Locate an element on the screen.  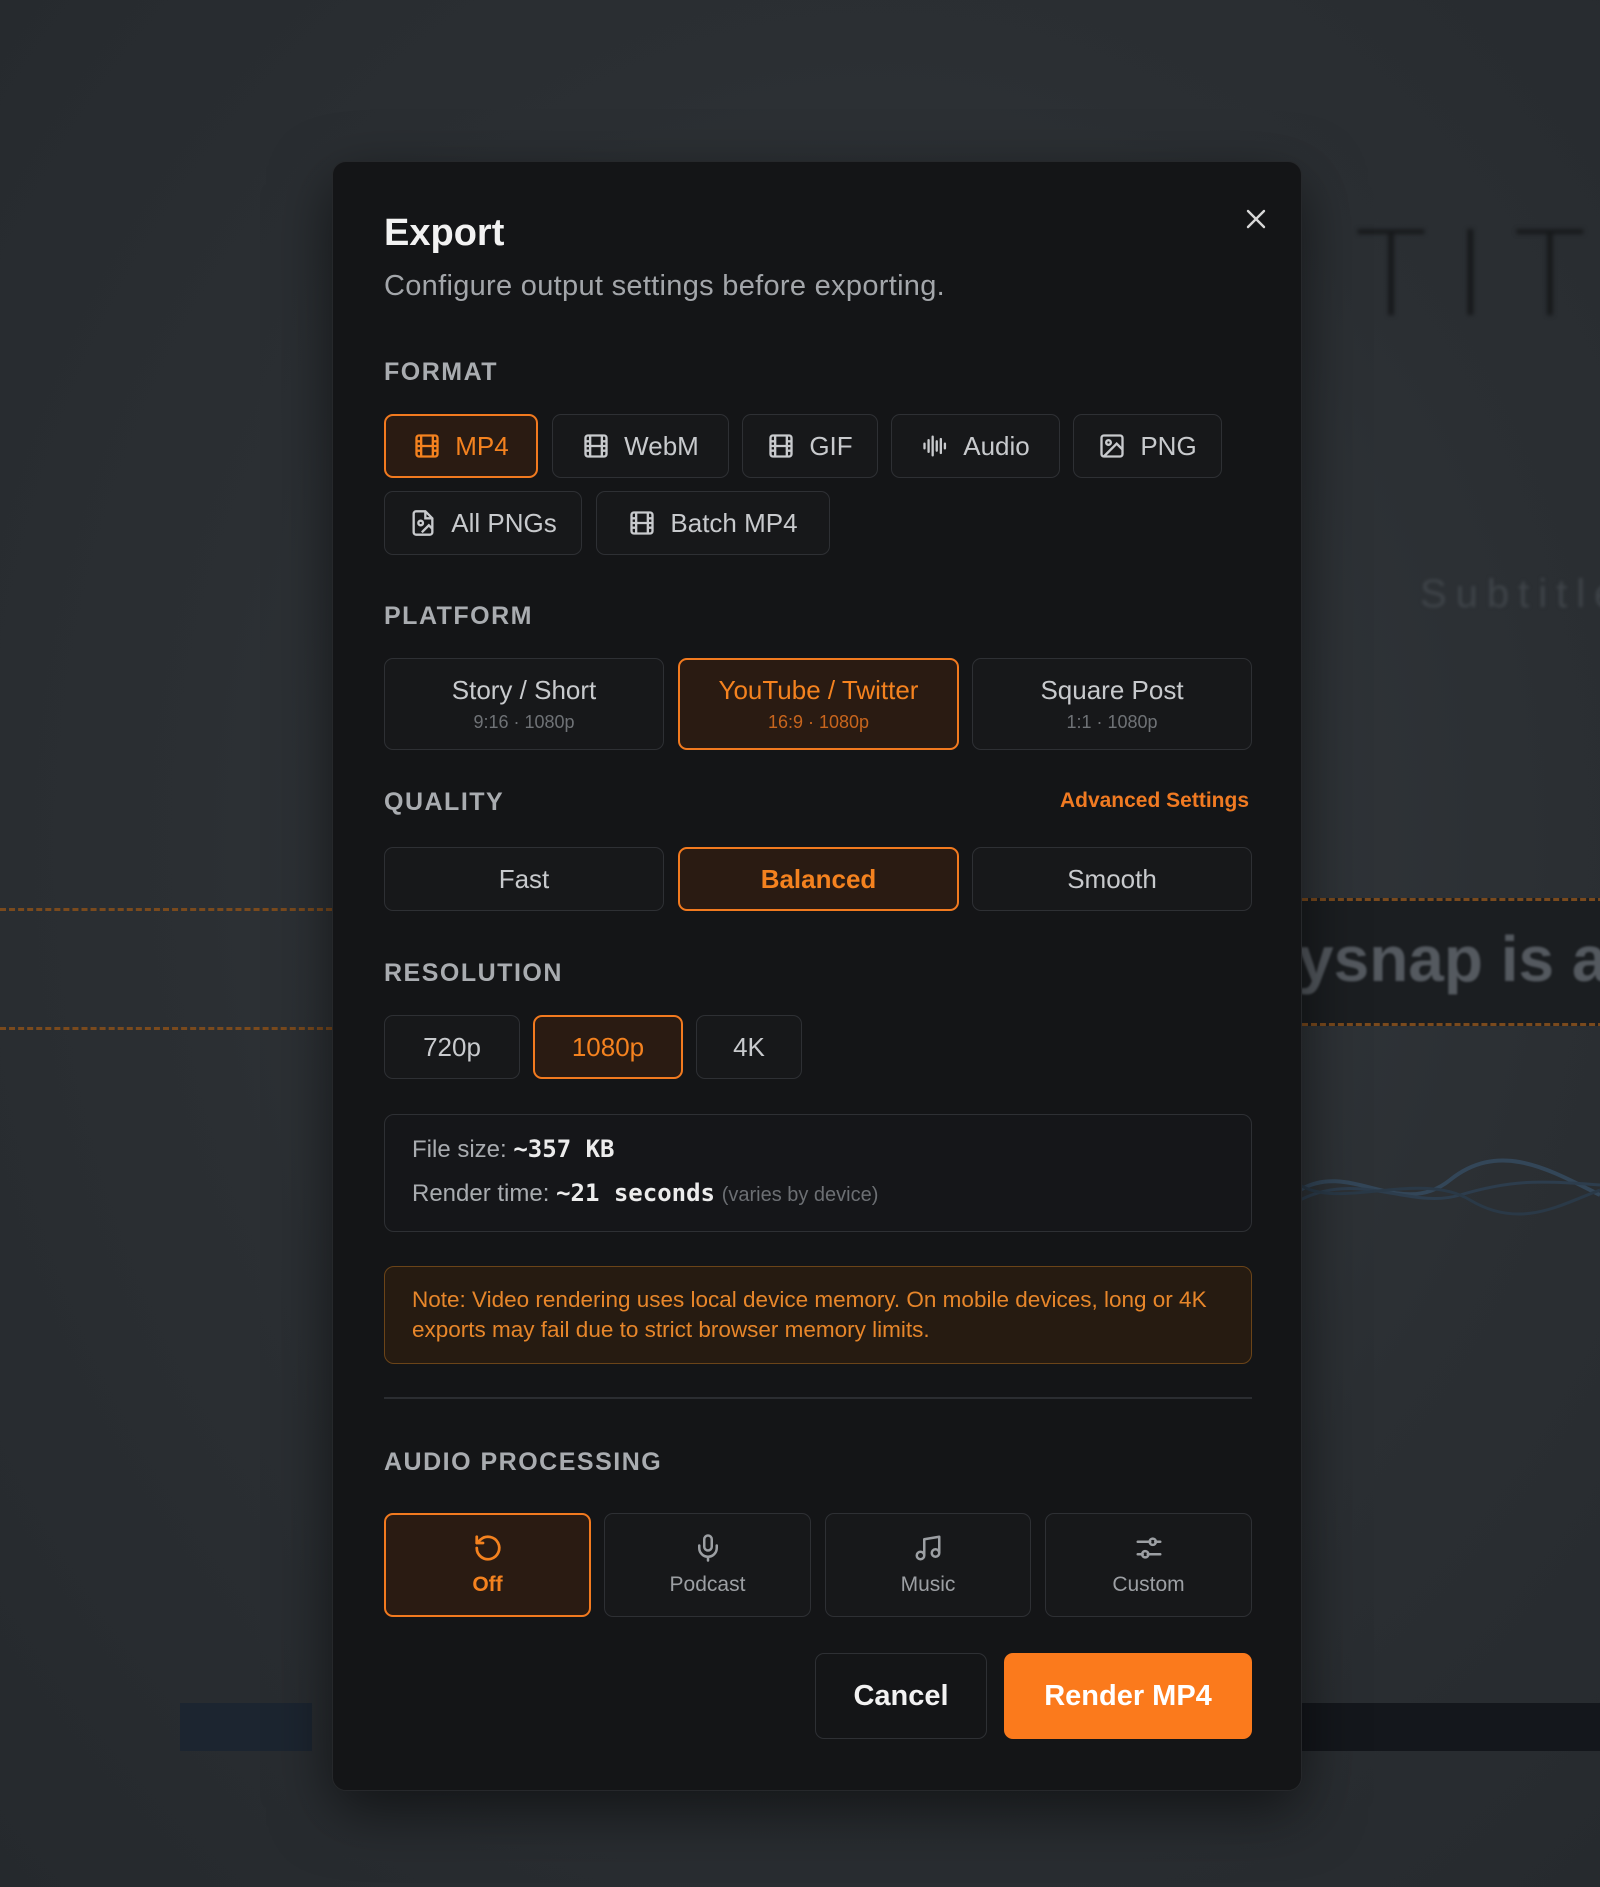
audio-option-label: Music is located at coordinates (928, 1584).